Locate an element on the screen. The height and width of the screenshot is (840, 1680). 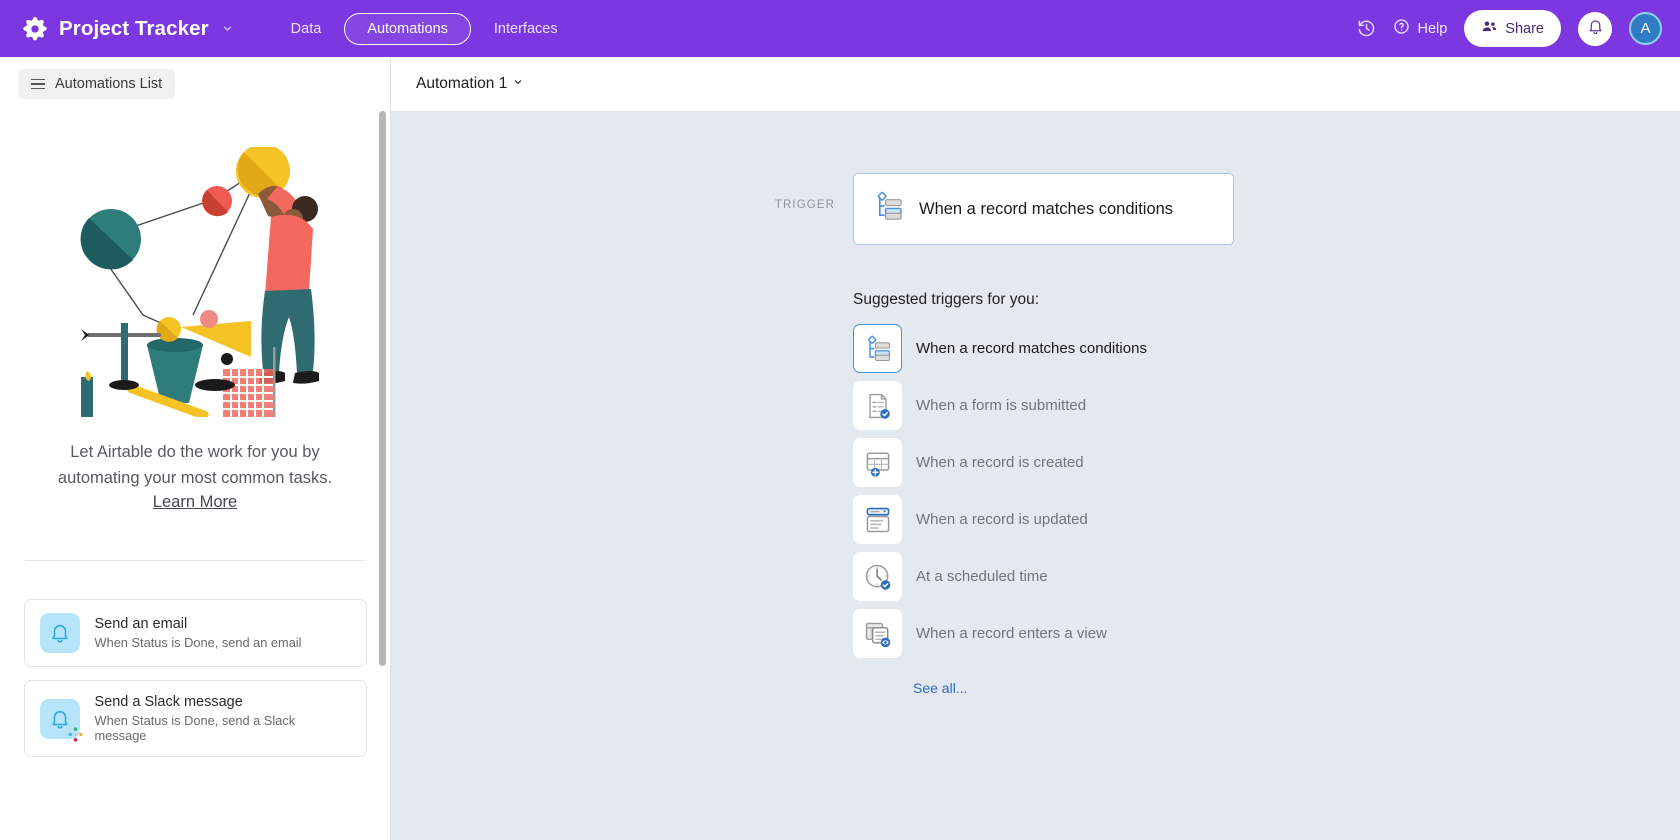
trigger-row: TRIGGER When a record matches conditions is located at coordinates (992, 209).